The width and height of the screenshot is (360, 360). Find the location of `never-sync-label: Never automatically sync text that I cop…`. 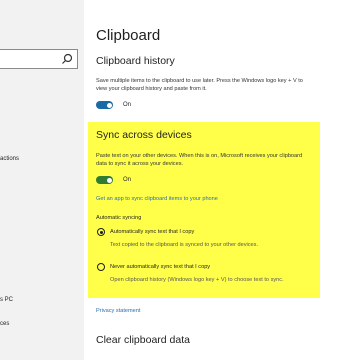

never-sync-label: Never automatically sync text that I cop… is located at coordinates (160, 267).